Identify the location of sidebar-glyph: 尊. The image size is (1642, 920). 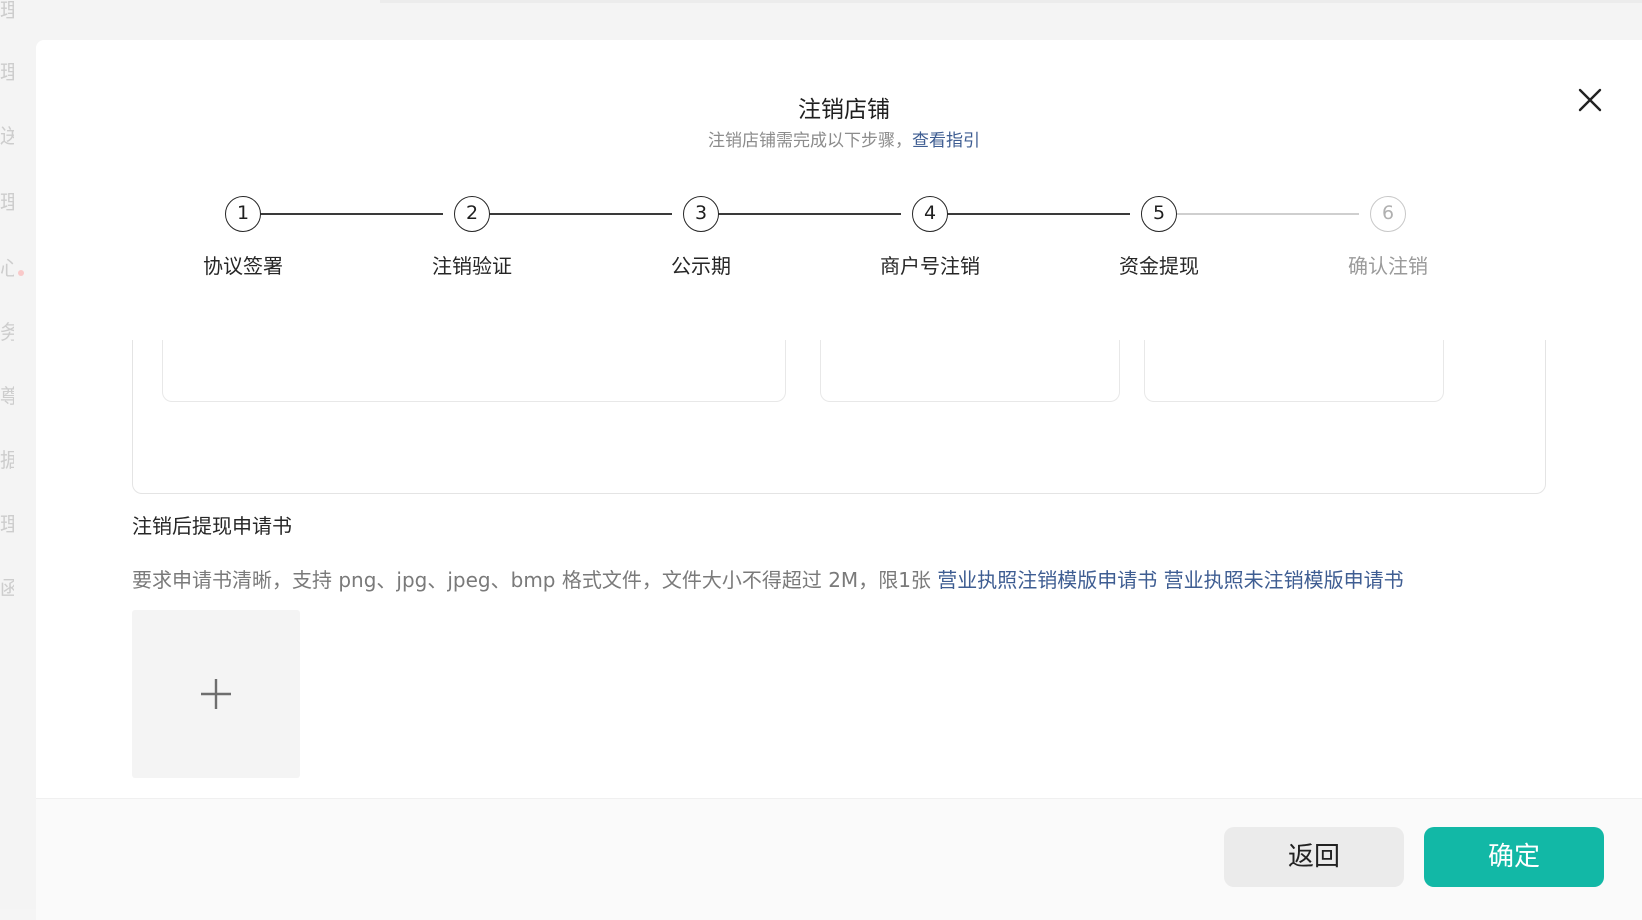
(7, 396).